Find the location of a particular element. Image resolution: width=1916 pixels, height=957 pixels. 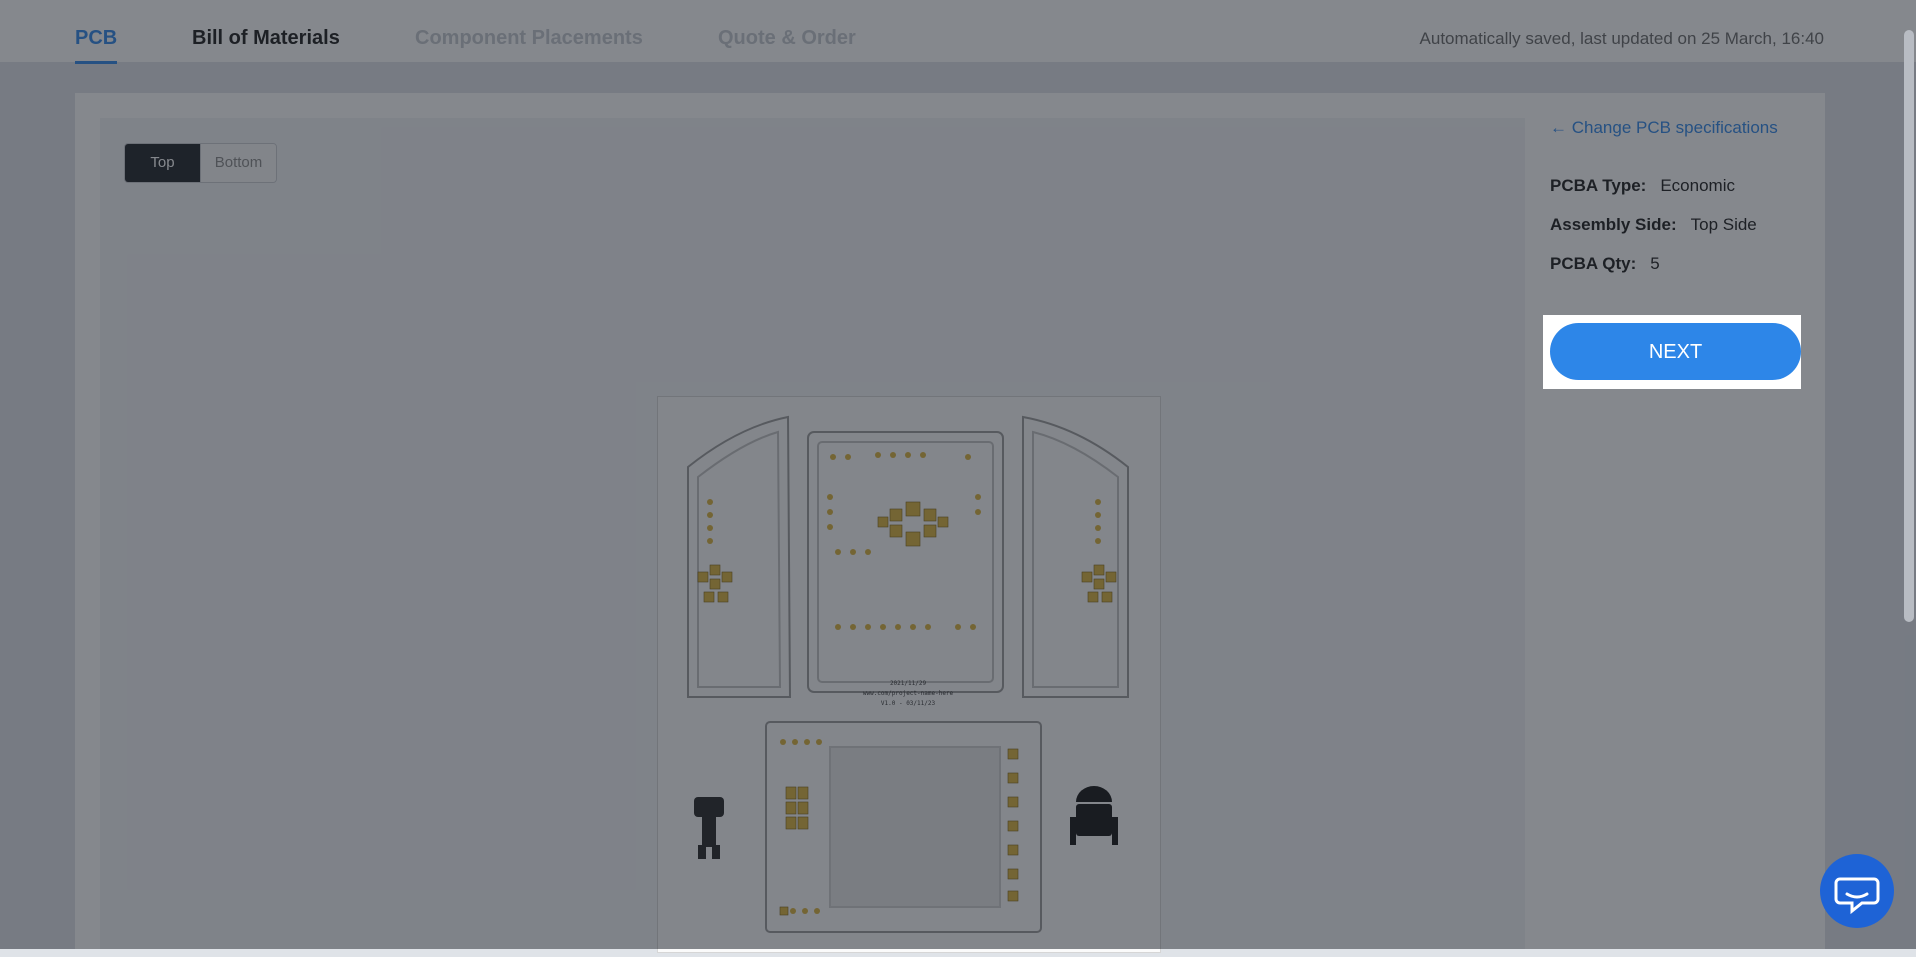

tab-pcb: PCB is located at coordinates (96, 45).